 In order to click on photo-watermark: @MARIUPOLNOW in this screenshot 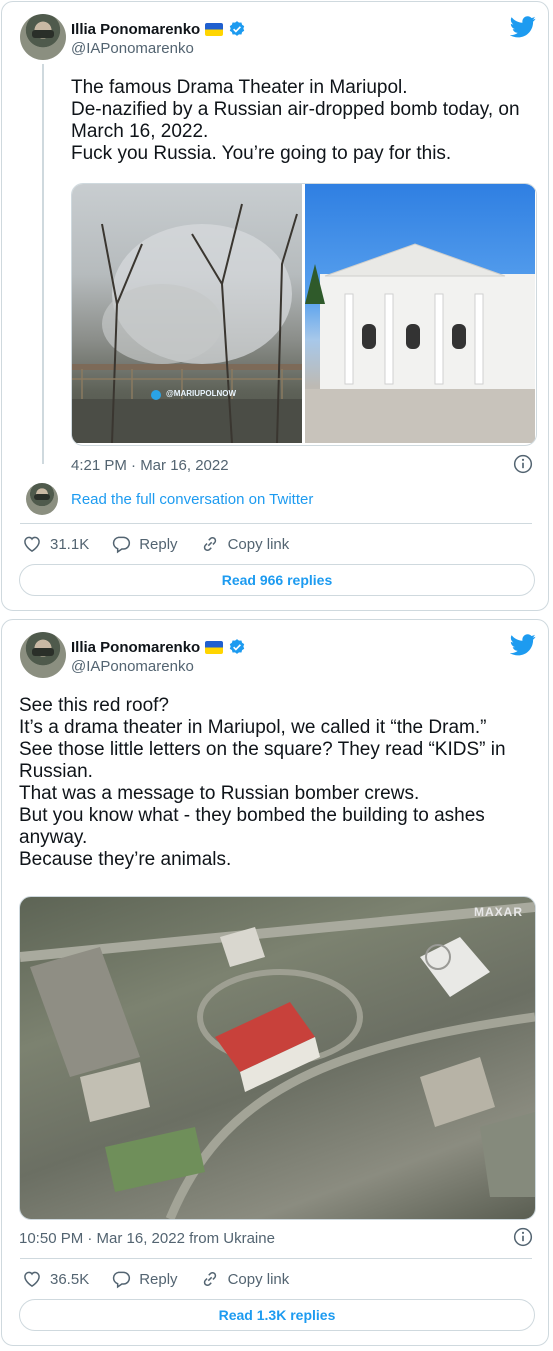, I will do `click(201, 393)`.